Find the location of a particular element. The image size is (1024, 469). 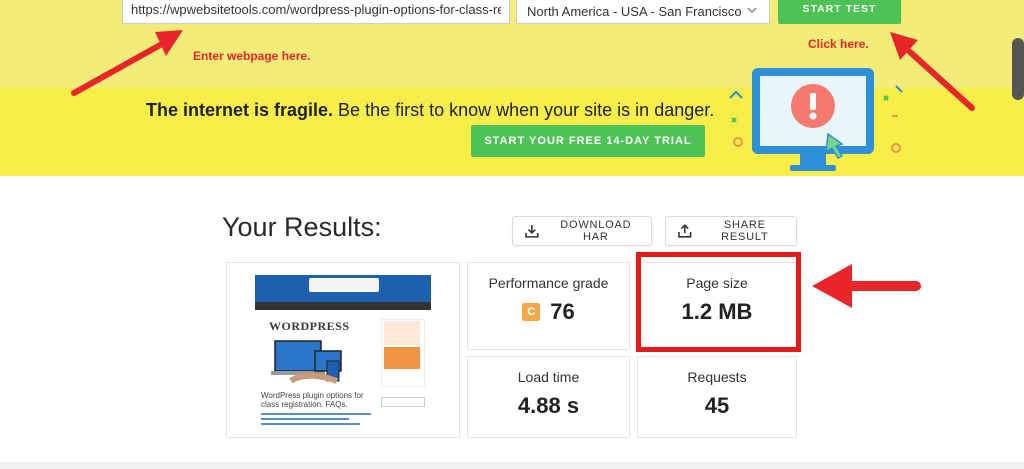

share-result-button: SHARE RESULT is located at coordinates (731, 231).